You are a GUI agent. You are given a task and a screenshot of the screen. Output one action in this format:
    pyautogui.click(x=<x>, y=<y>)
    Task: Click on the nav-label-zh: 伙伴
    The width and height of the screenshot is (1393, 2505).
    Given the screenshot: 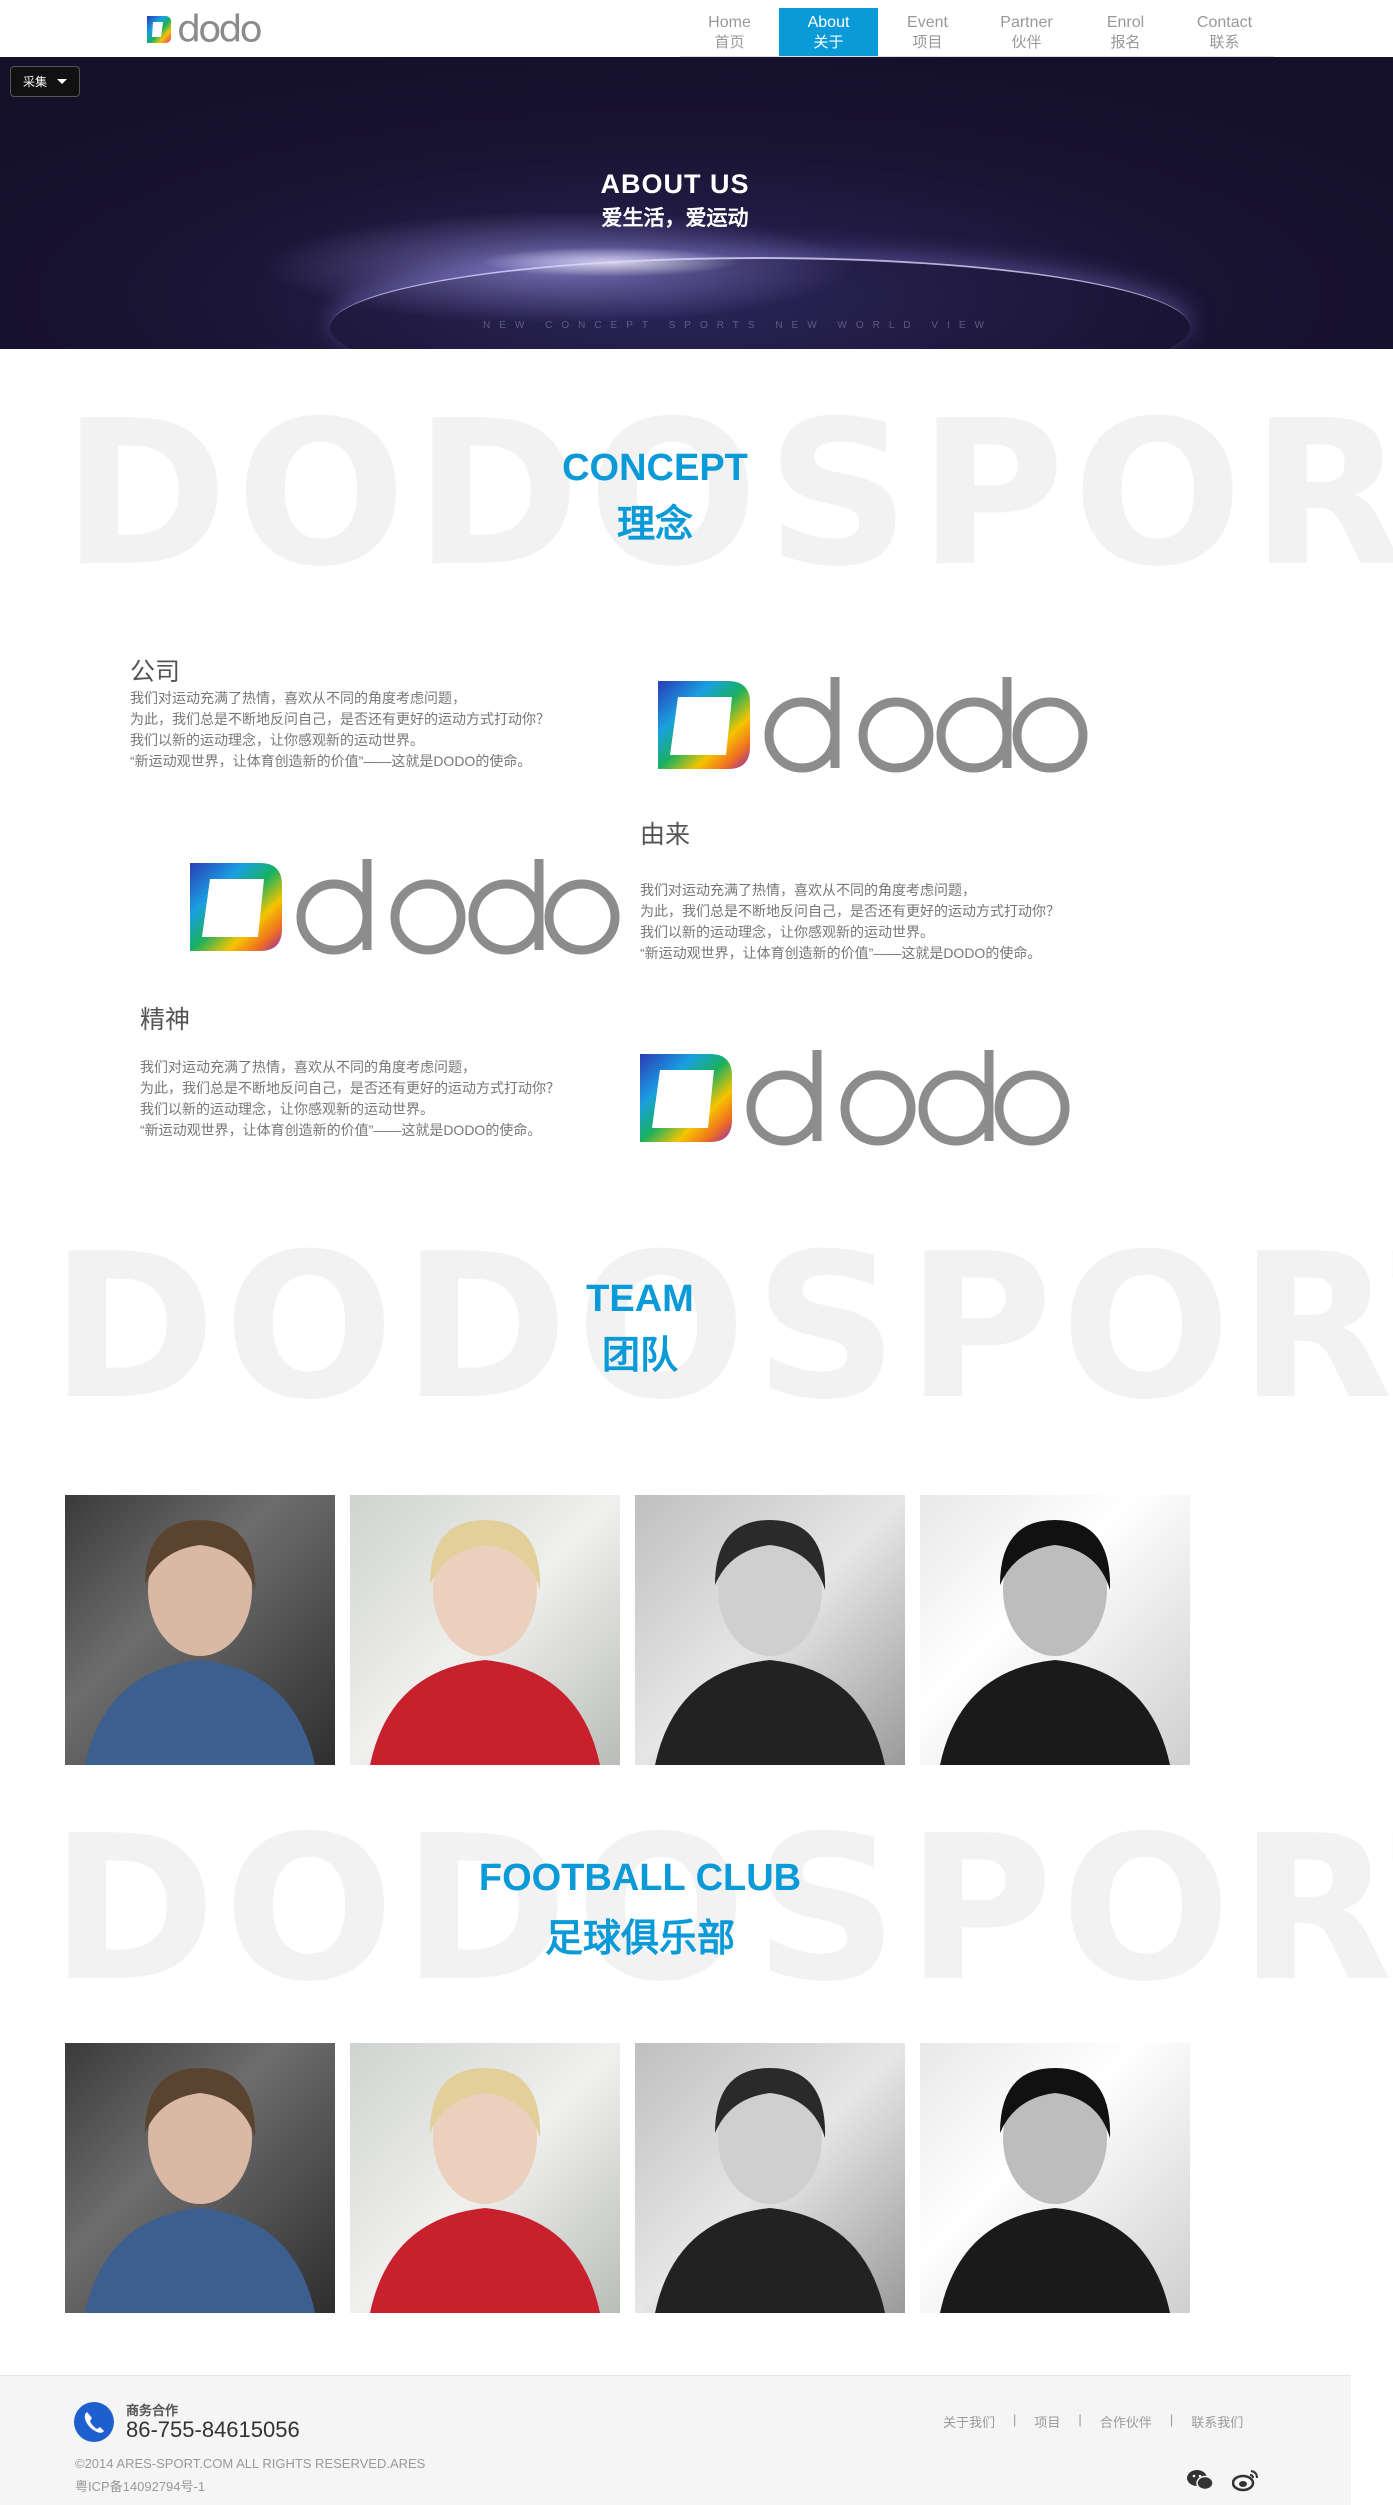 What is the action you would take?
    pyautogui.click(x=1026, y=42)
    